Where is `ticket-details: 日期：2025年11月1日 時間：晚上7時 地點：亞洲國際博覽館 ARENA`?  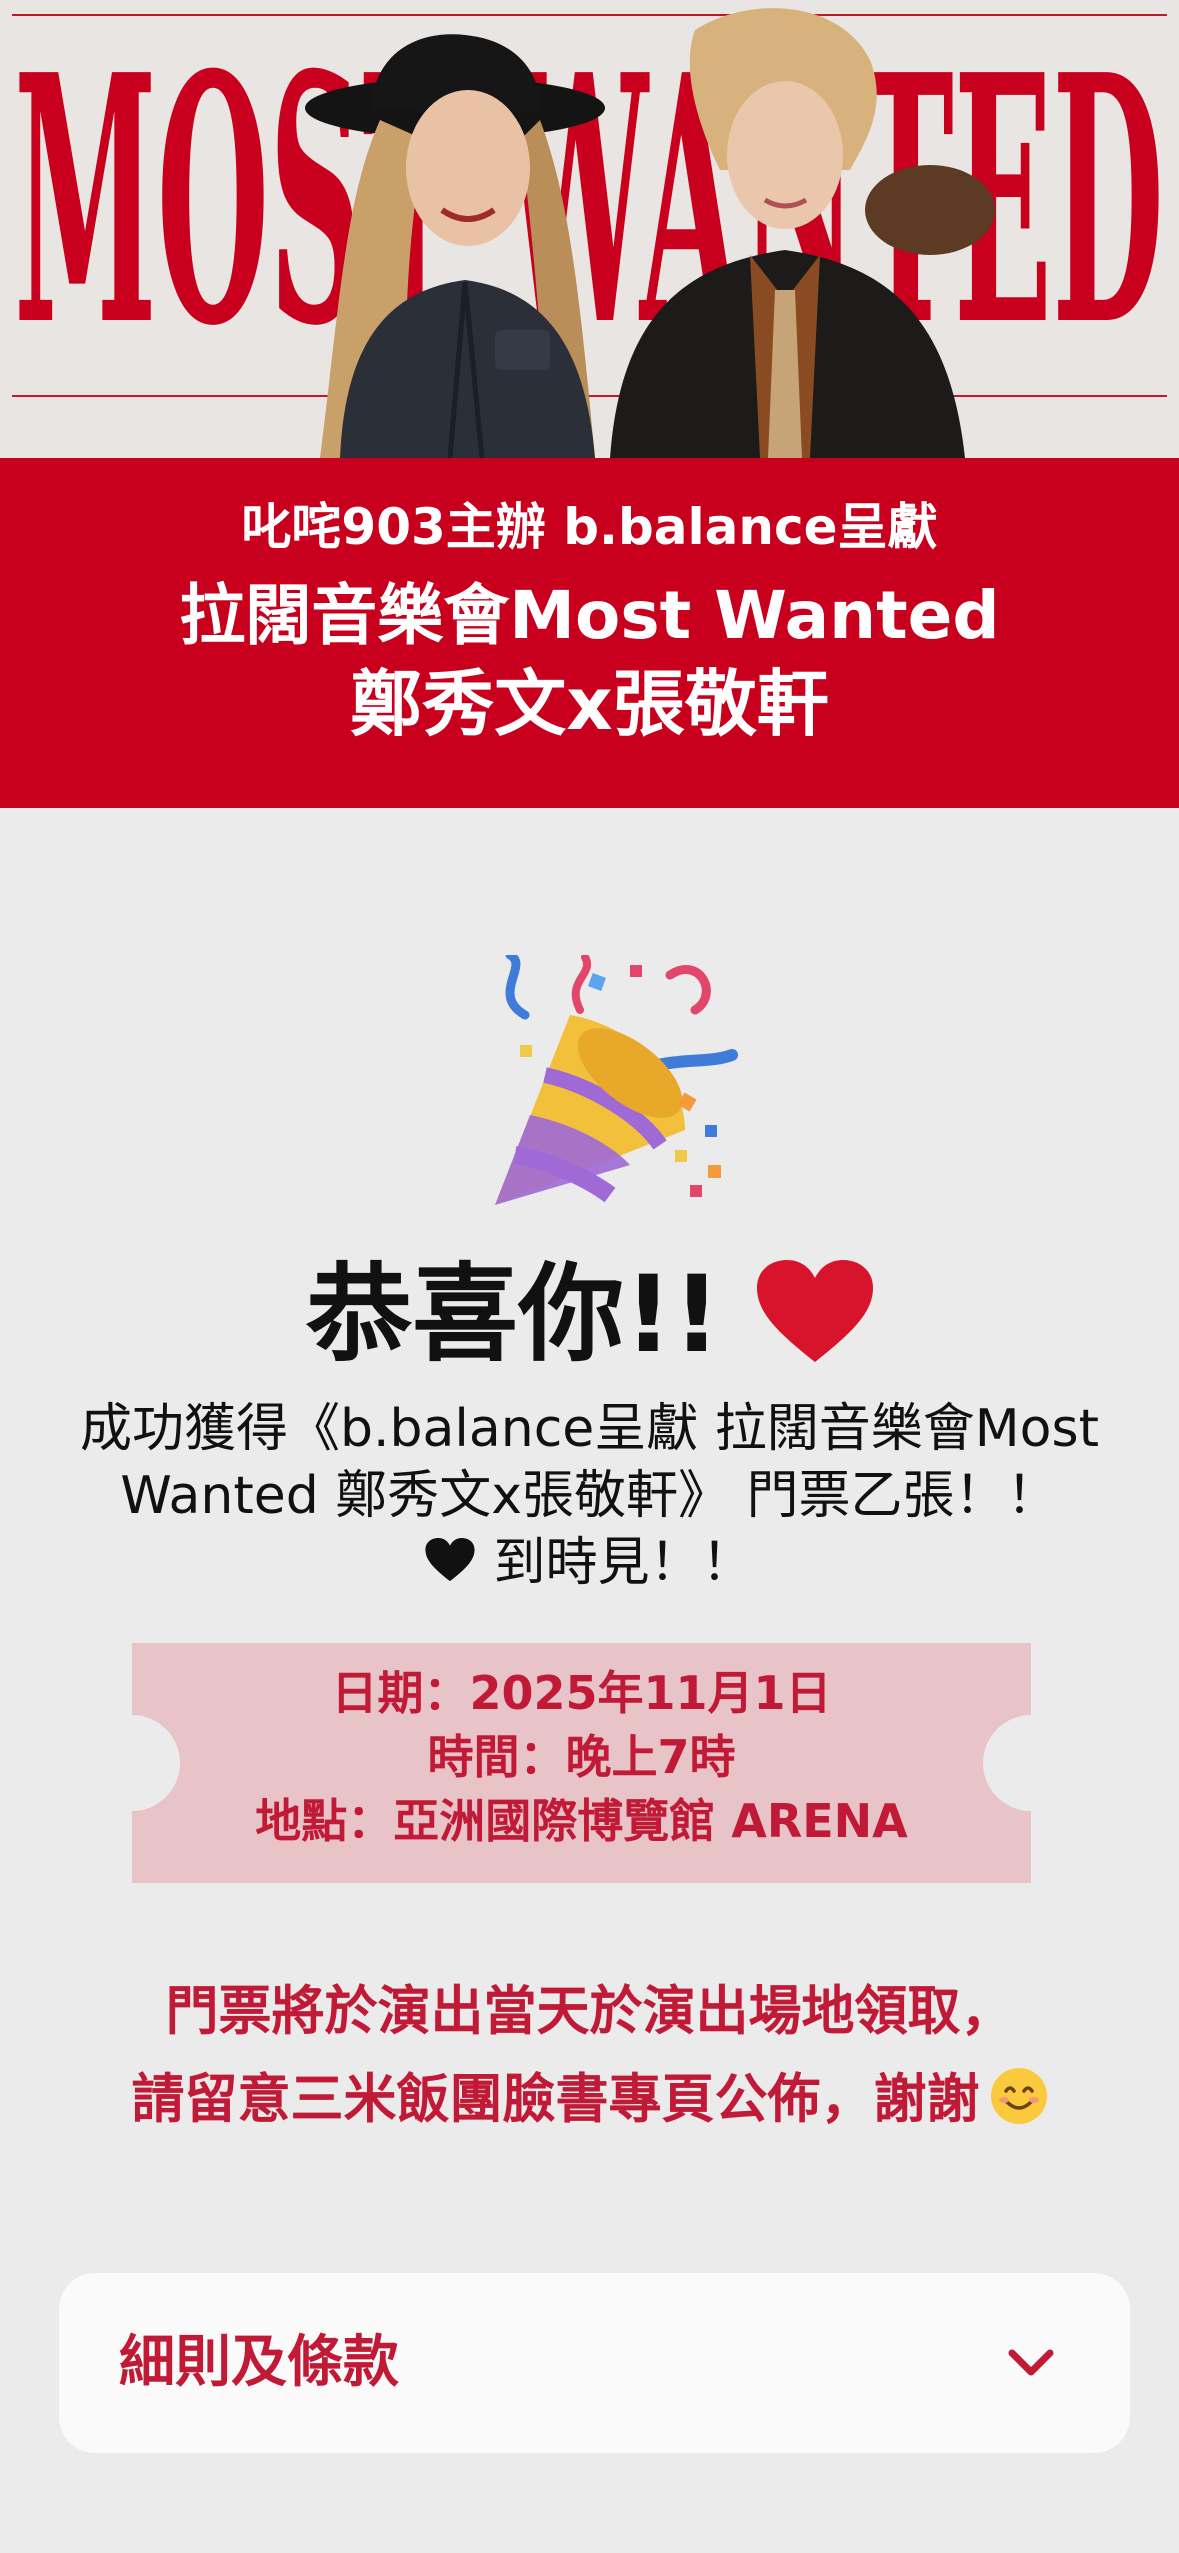 ticket-details: 日期：2025年11月1日 時間：晚上7時 地點：亞洲國際博覽館 ARENA is located at coordinates (581, 1757).